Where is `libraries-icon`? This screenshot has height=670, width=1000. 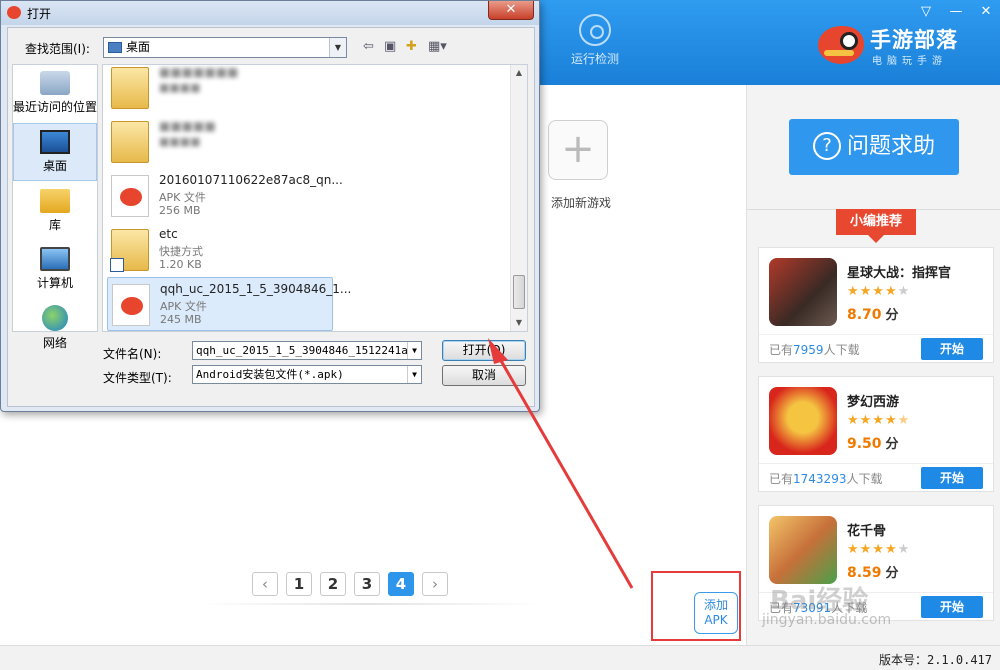 libraries-icon is located at coordinates (55, 201).